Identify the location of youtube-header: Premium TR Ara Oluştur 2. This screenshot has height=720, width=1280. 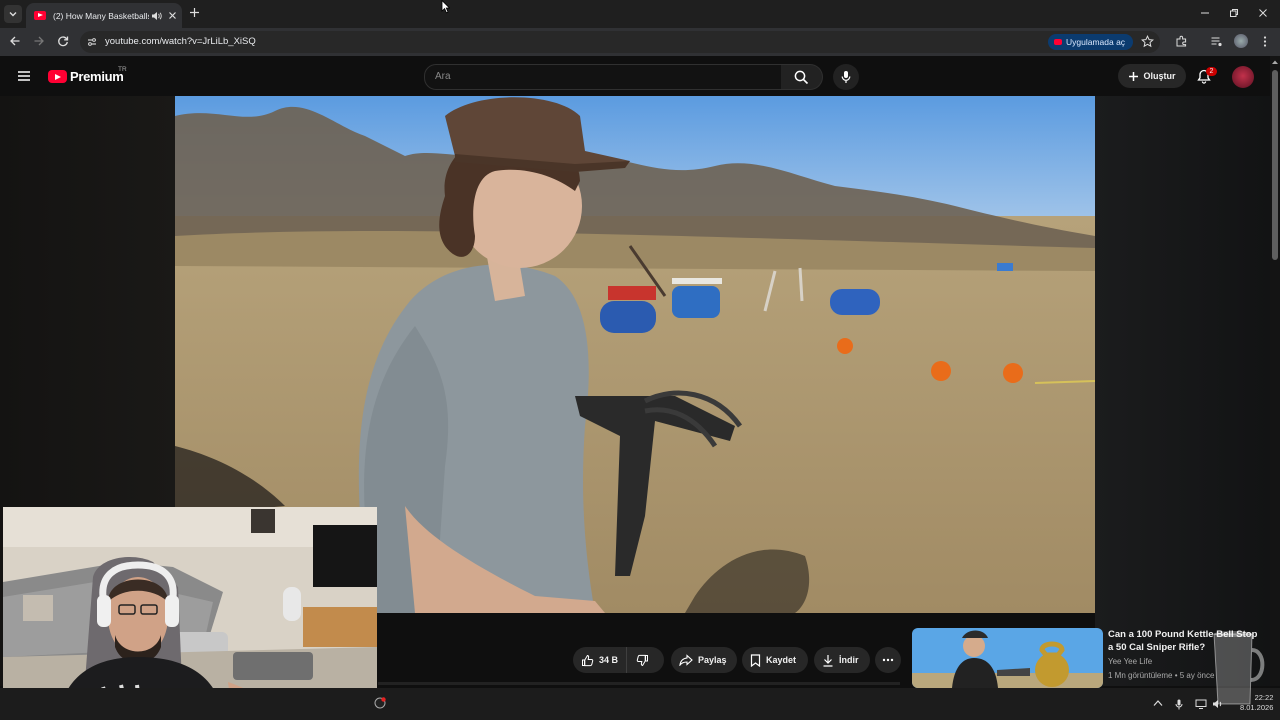
(635, 76).